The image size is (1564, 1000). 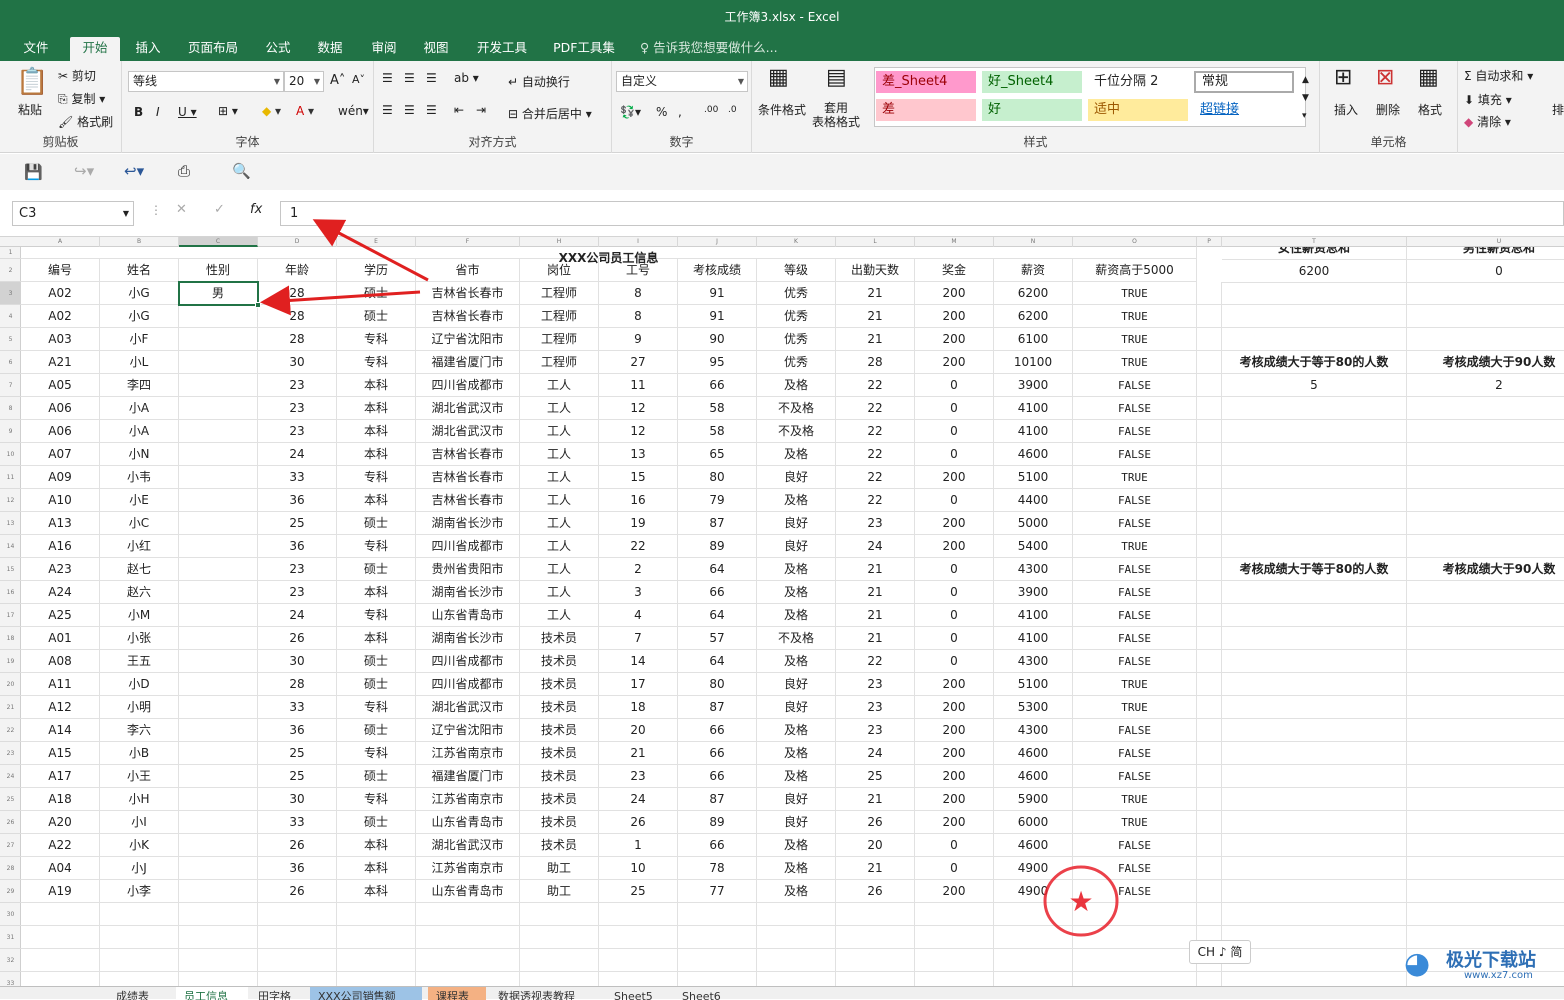 What do you see at coordinates (638, 408) in the screenshot?
I see `data-cell-I: 12` at bounding box center [638, 408].